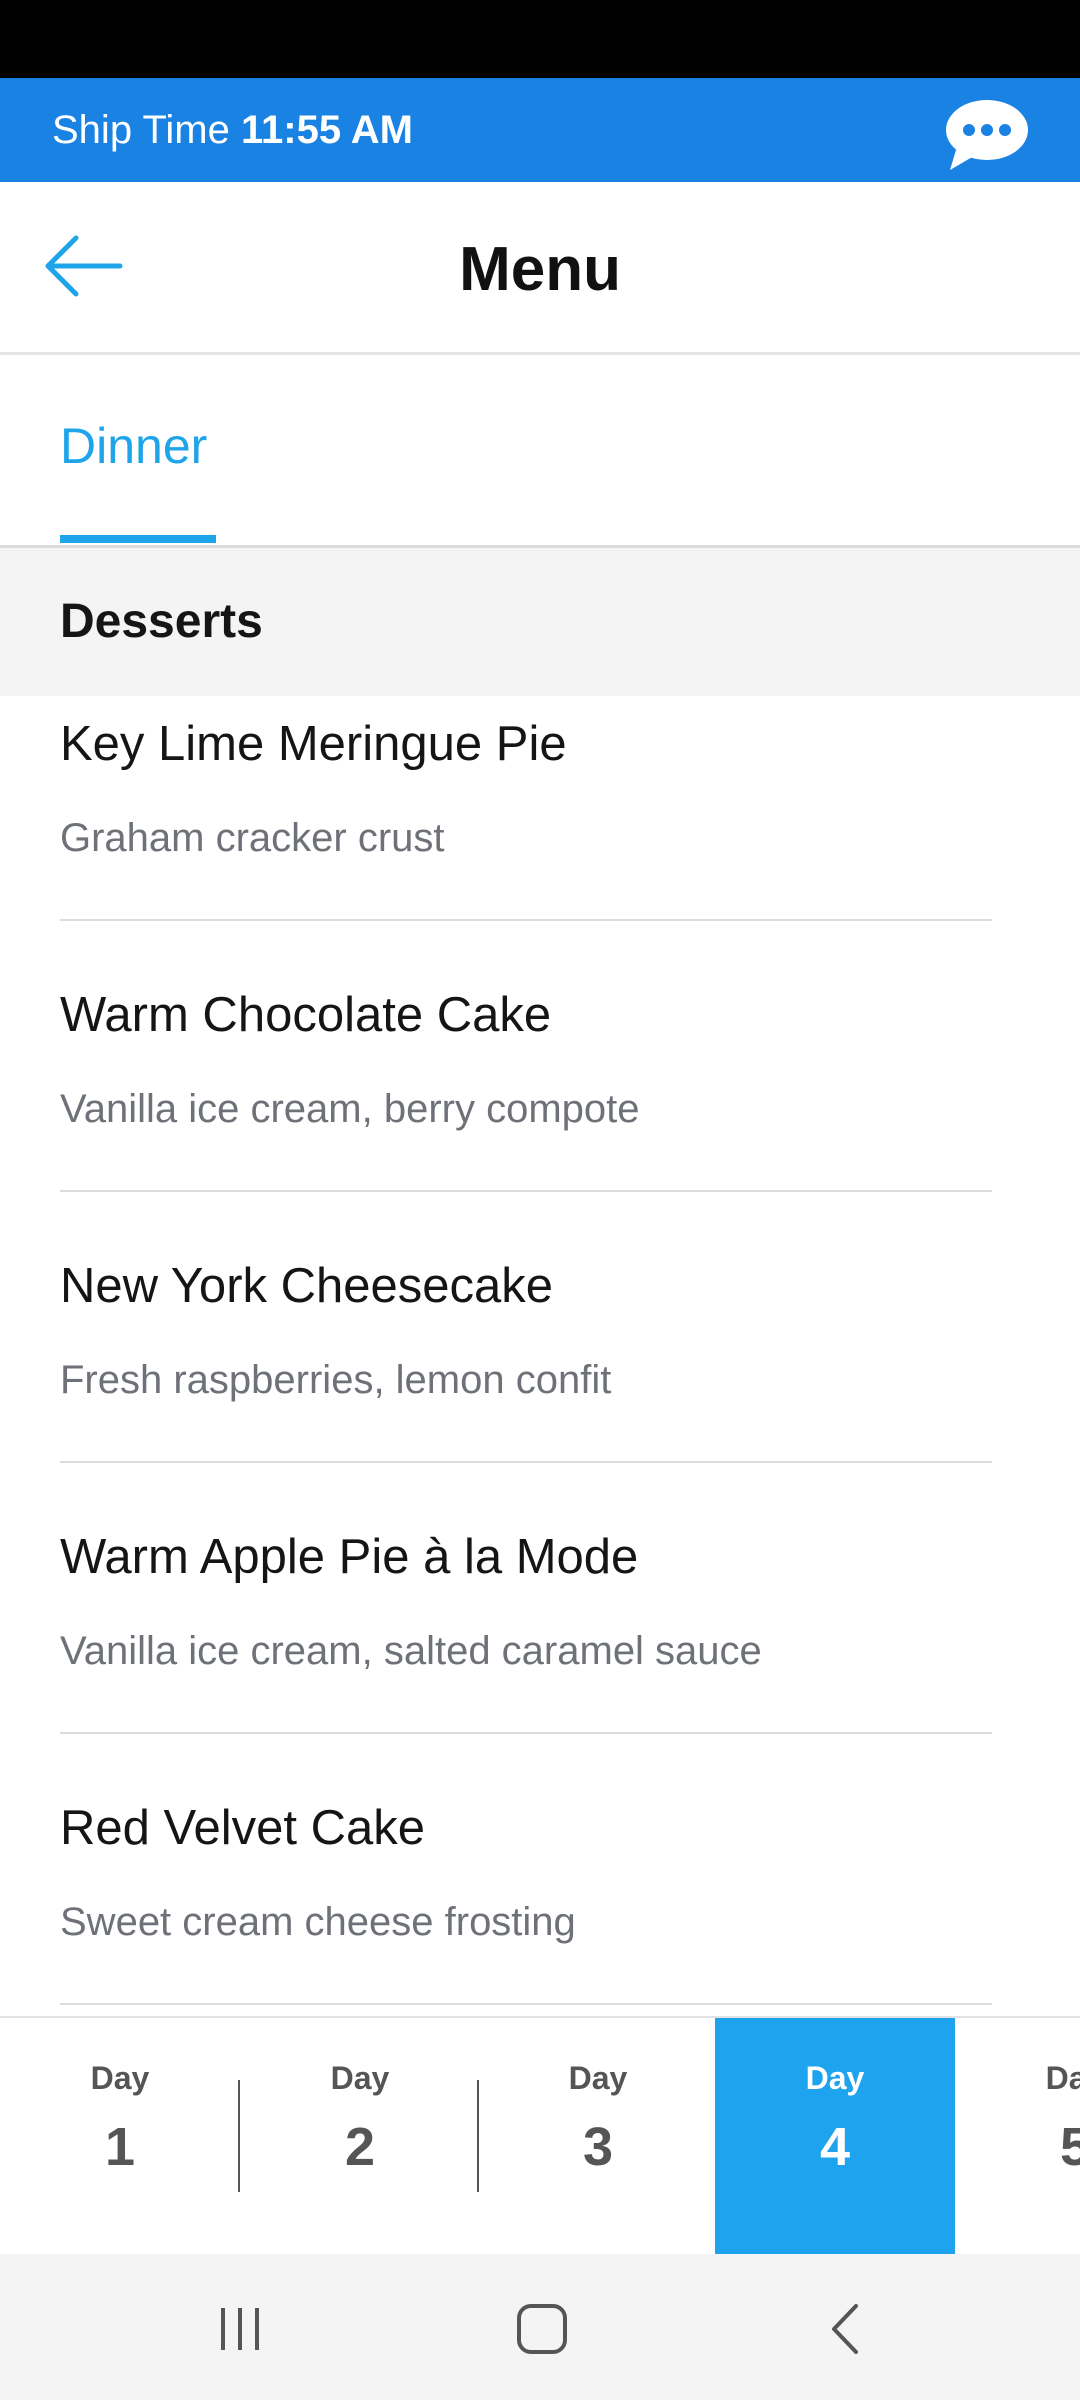  I want to click on item-name: Warm Apple Pie à la Mode, so click(349, 1557).